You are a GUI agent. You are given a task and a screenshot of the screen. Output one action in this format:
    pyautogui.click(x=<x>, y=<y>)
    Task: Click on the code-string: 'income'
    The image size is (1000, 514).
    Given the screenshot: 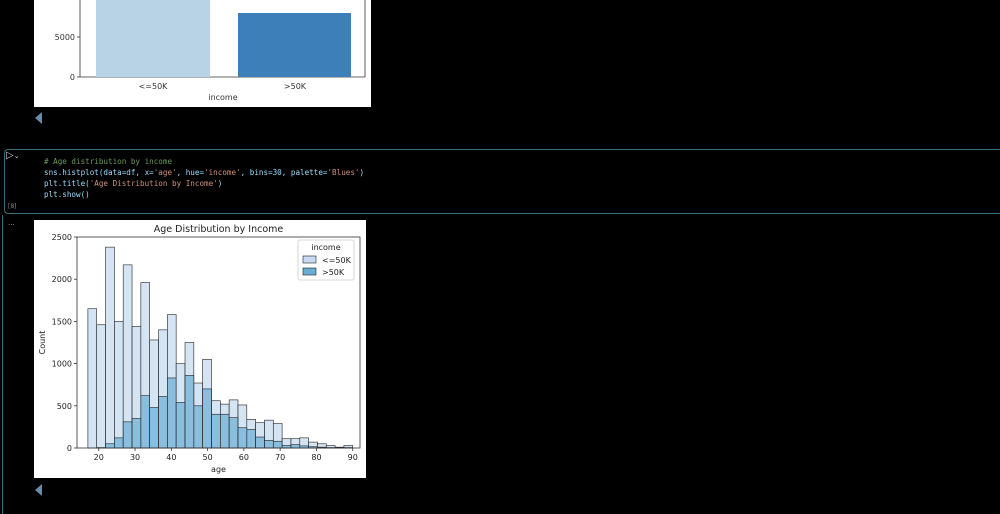 What is the action you would take?
    pyautogui.click(x=222, y=172)
    